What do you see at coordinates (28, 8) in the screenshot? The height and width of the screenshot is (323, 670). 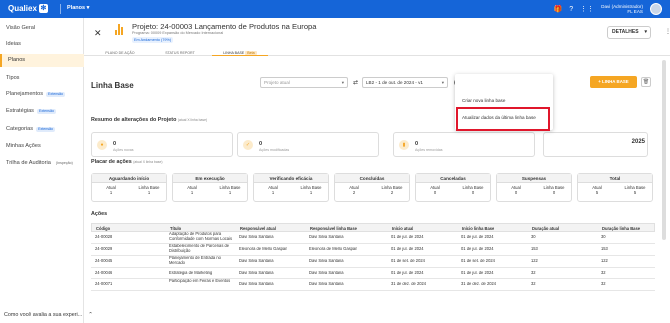 I see `qualiex-logo: Qualiex ✻` at bounding box center [28, 8].